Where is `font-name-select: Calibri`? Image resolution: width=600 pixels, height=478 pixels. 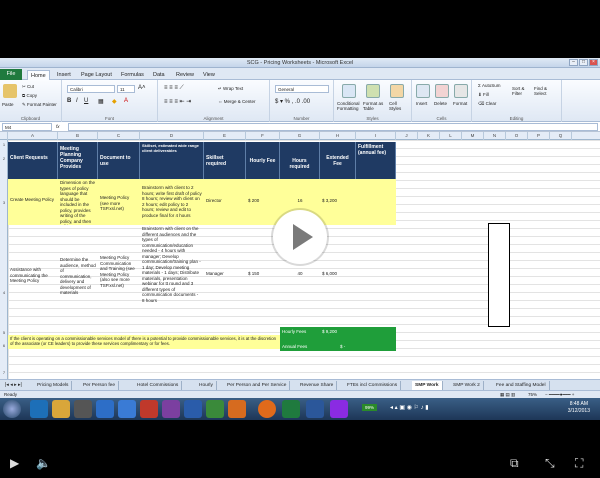
font-name-select: Calibri is located at coordinates (91, 89).